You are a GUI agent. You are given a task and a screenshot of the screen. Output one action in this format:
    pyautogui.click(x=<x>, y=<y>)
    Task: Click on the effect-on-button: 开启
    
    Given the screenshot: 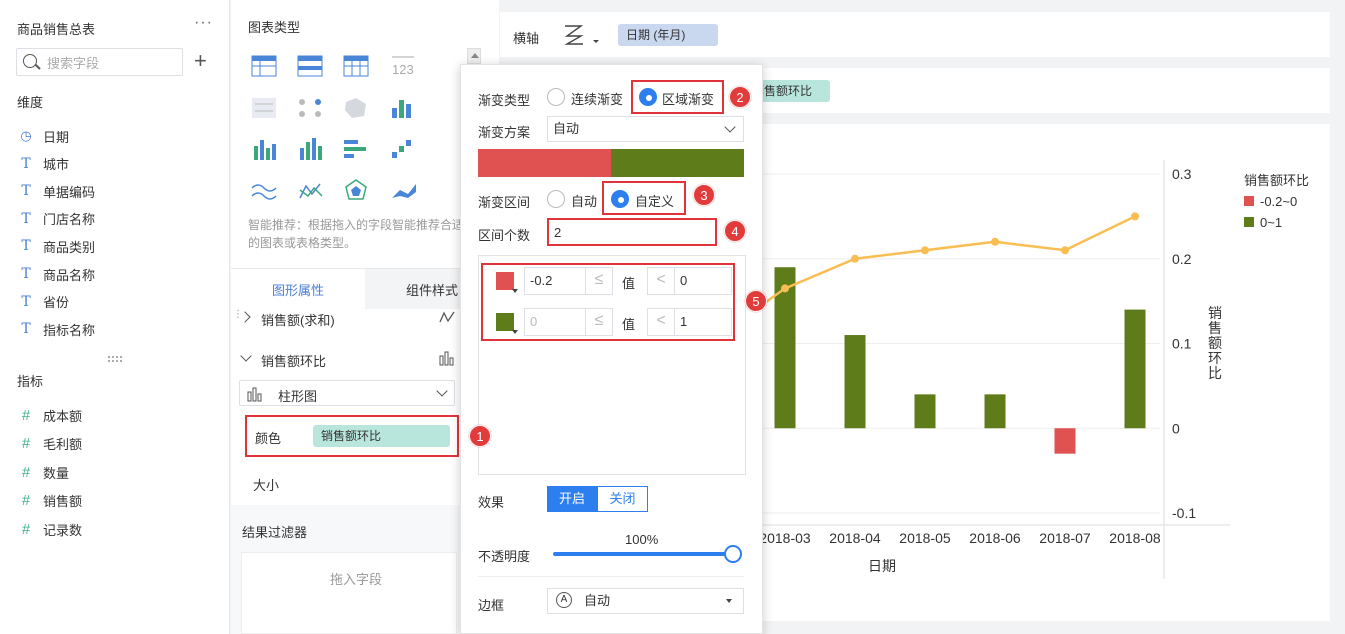 What is the action you would take?
    pyautogui.click(x=572, y=499)
    